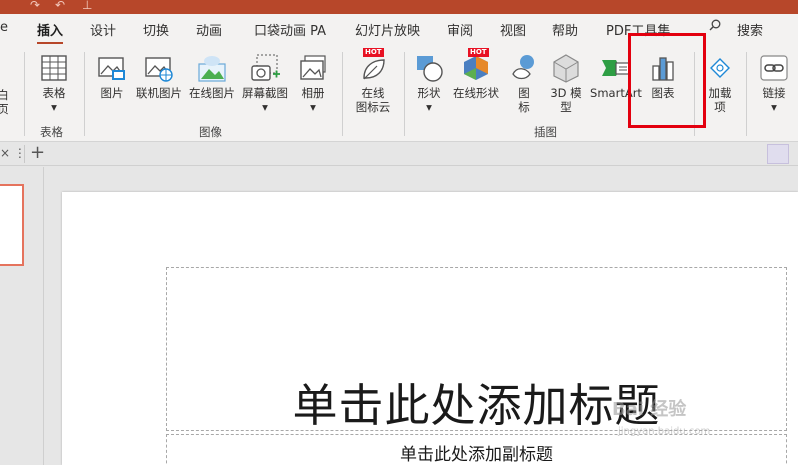  I want to click on album-button: 相册 ▾, so click(313, 85).